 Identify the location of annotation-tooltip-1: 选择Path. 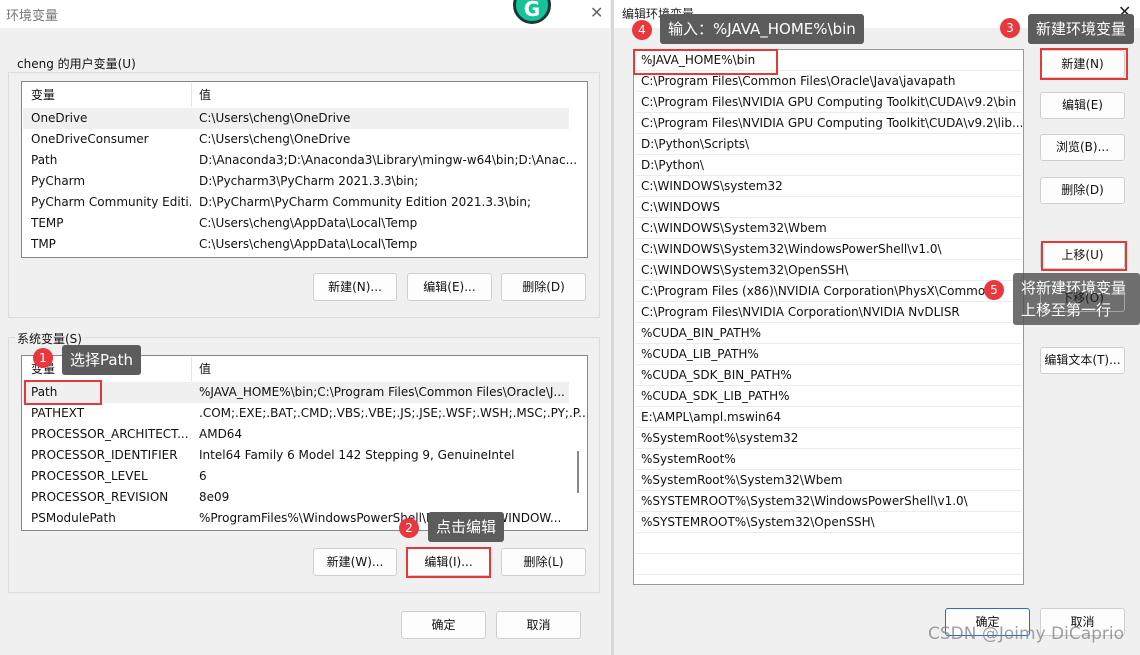
(101, 360).